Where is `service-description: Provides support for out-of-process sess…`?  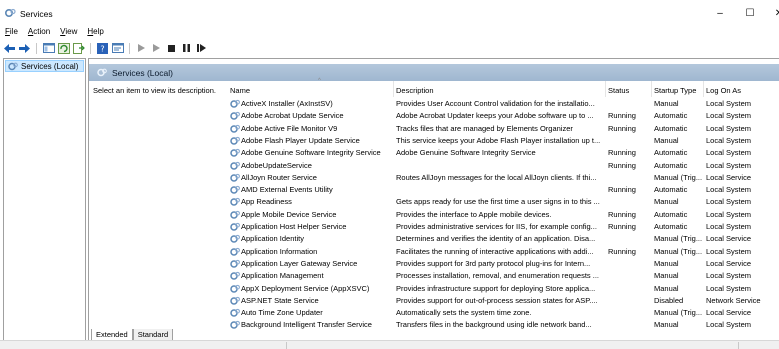
service-description: Provides support for out-of-process sess… is located at coordinates (497, 300).